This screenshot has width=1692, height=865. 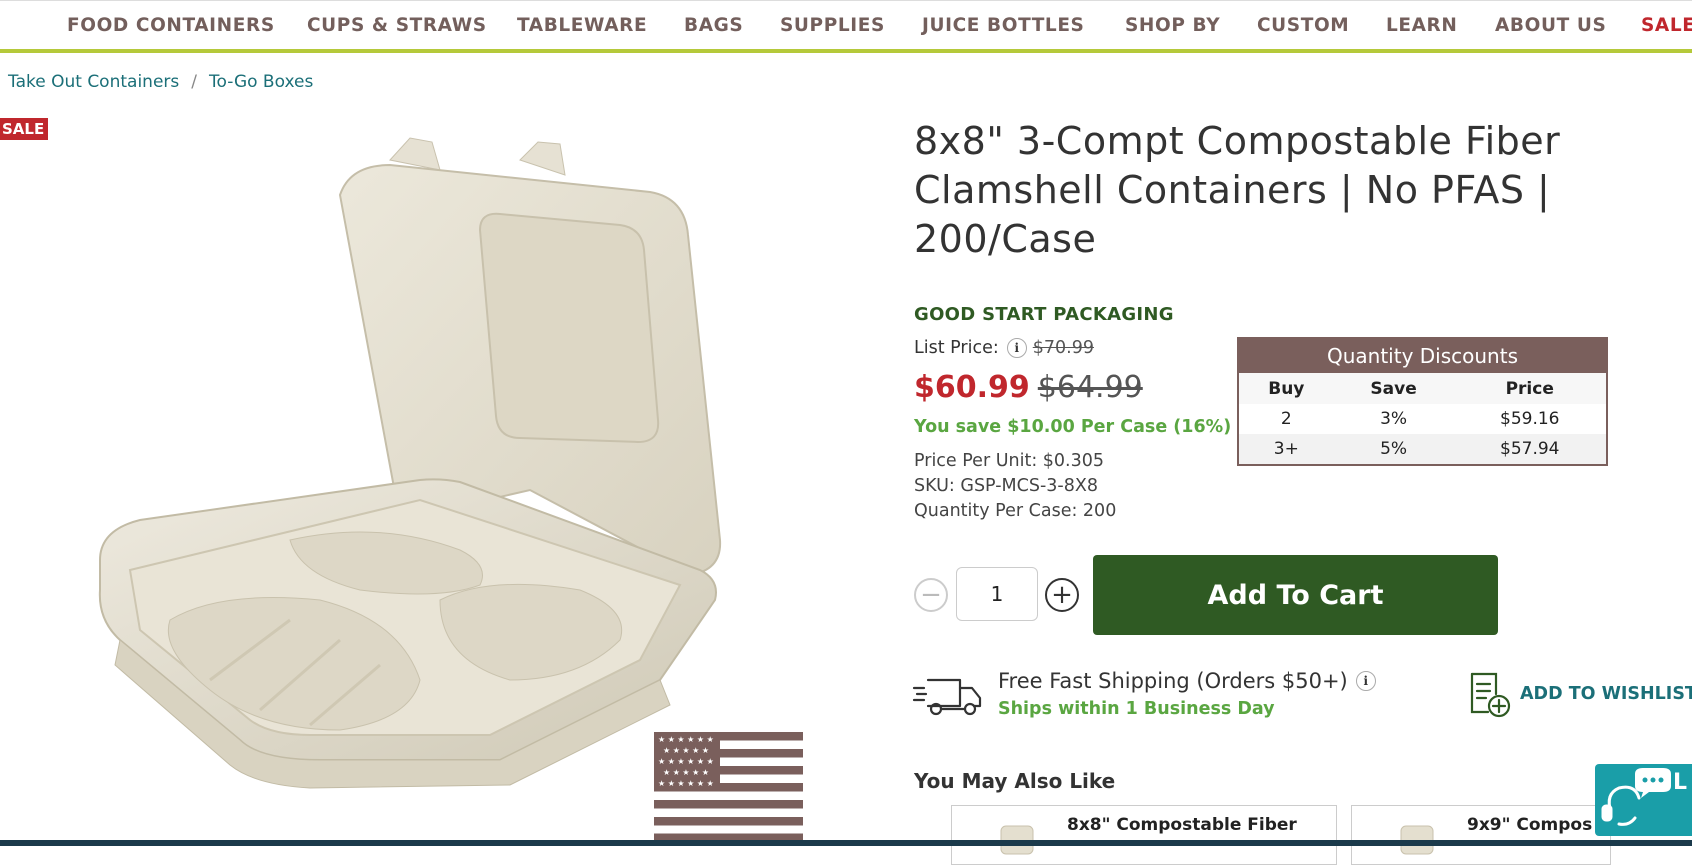 What do you see at coordinates (1422, 356) in the screenshot?
I see `quantity-discounts-title: Quantity Discounts` at bounding box center [1422, 356].